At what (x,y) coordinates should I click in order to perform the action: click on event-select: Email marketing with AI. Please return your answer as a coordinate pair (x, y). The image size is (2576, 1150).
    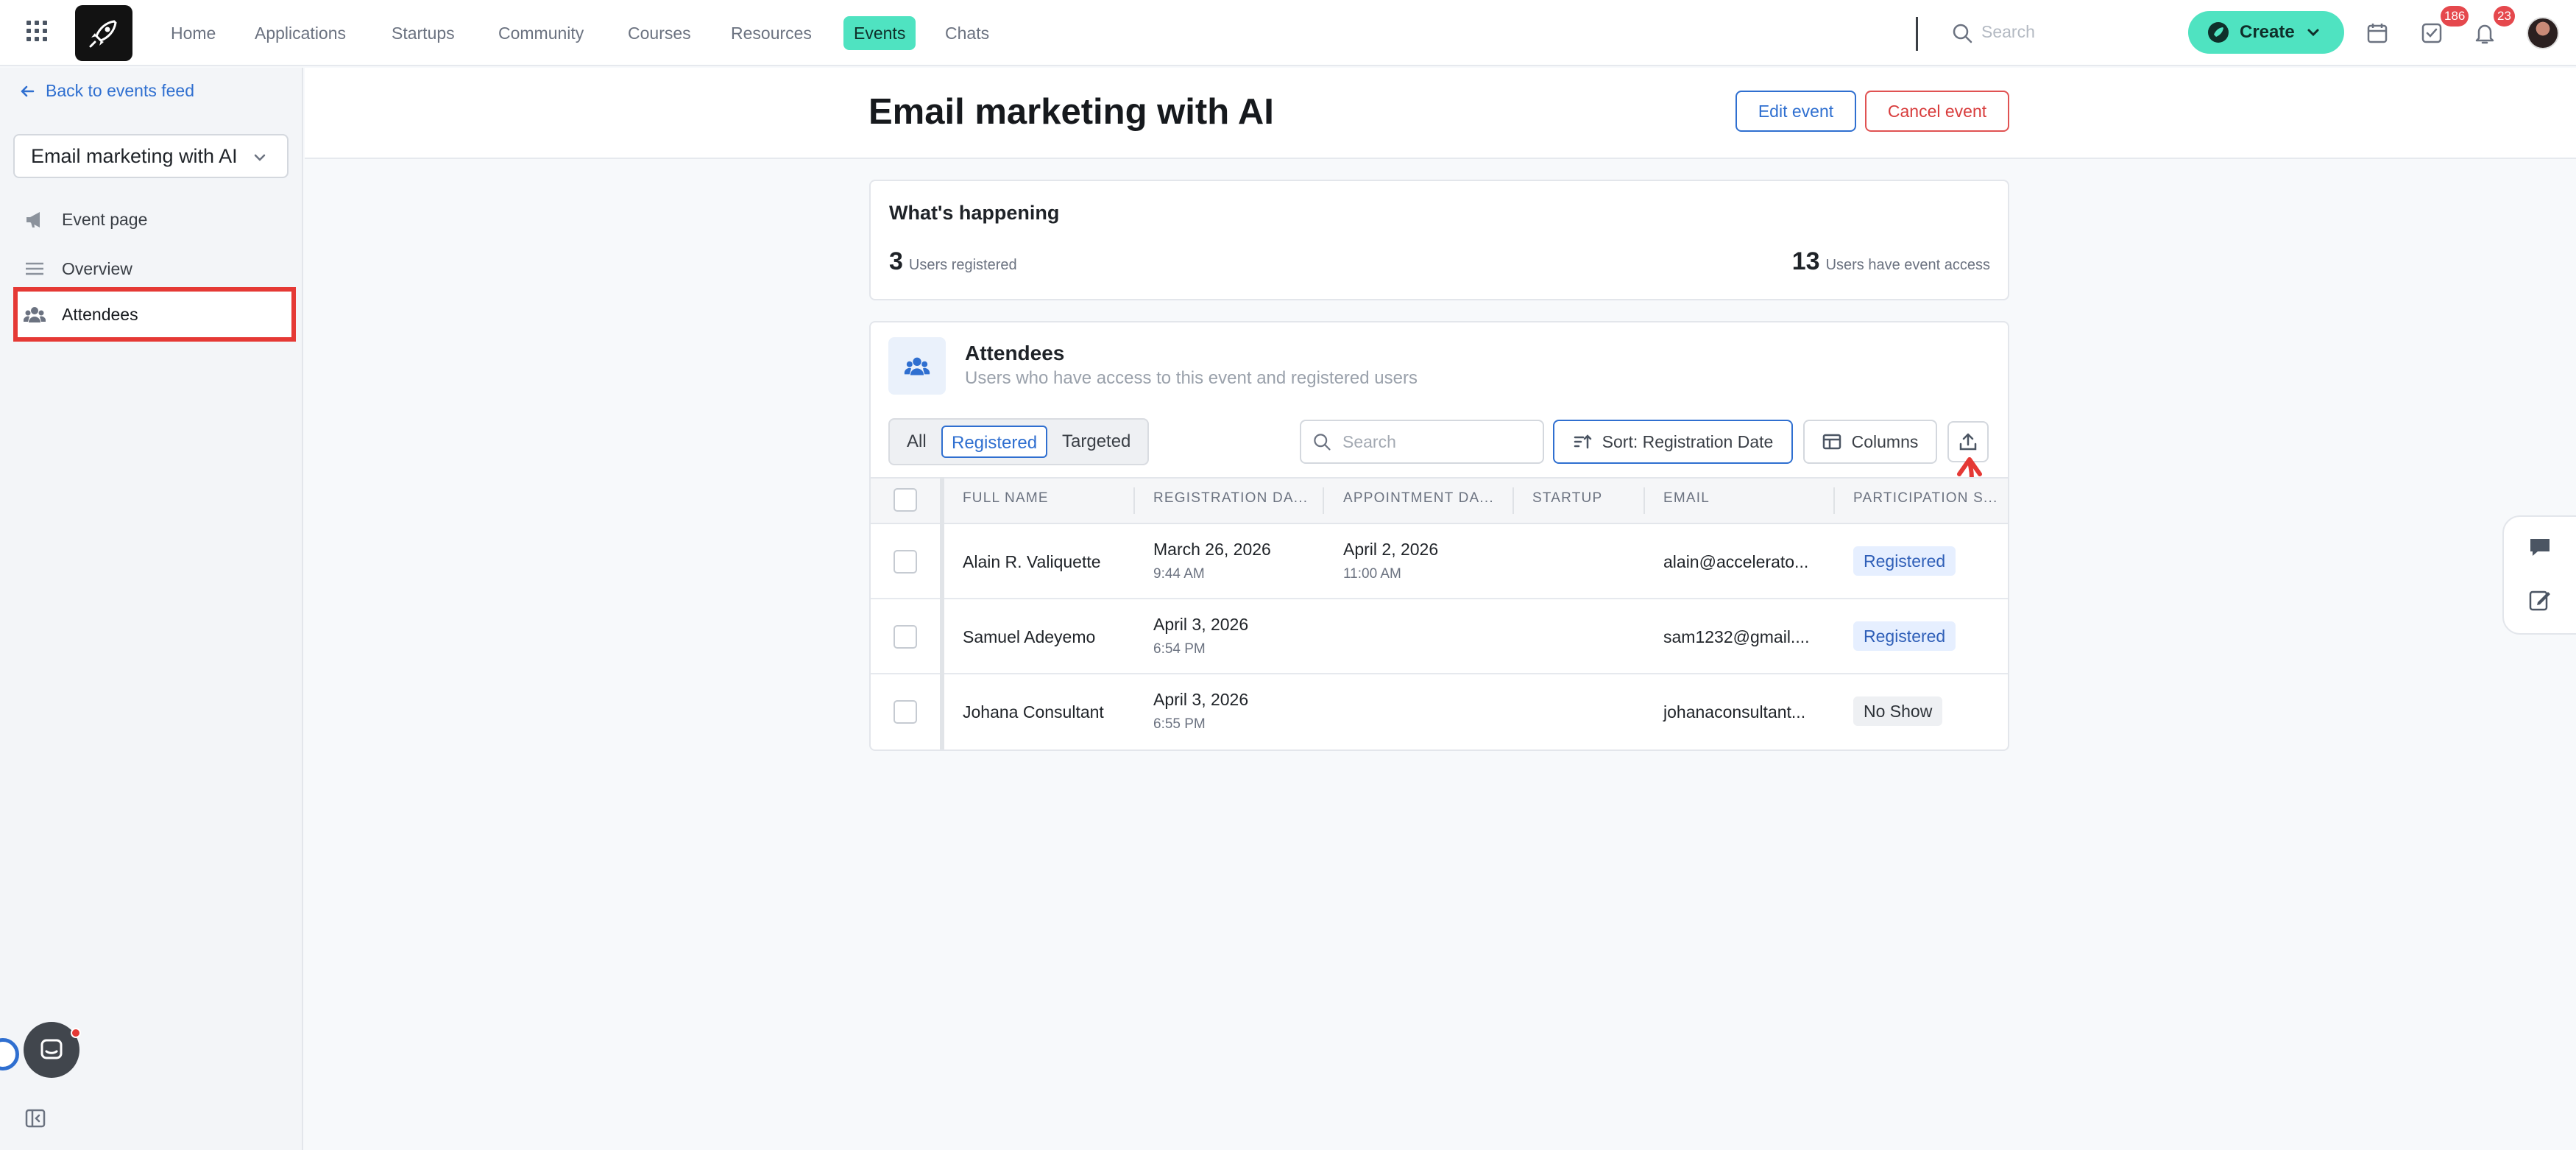
    Looking at the image, I should click on (151, 156).